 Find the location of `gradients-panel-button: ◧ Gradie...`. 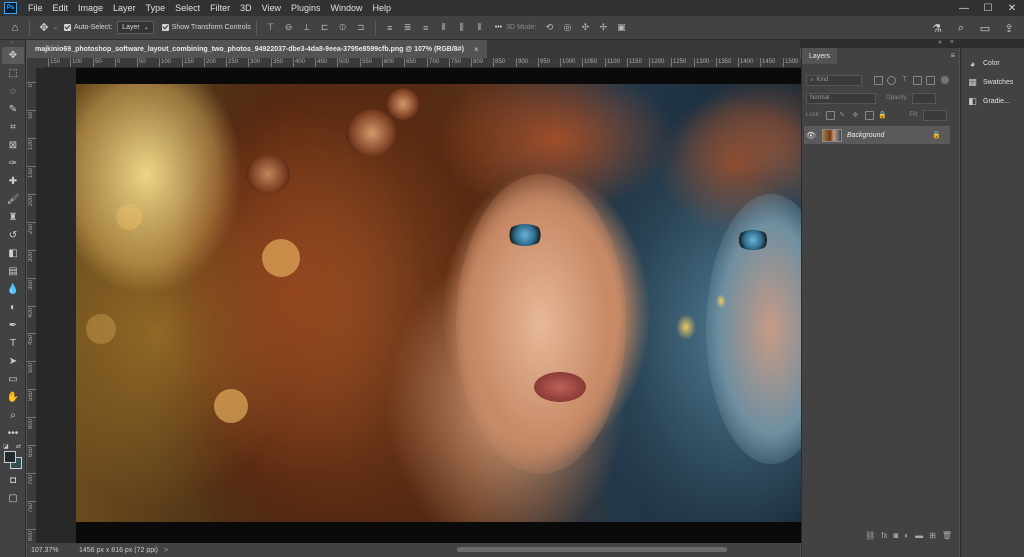

gradients-panel-button: ◧ Gradie... is located at coordinates (992, 101).